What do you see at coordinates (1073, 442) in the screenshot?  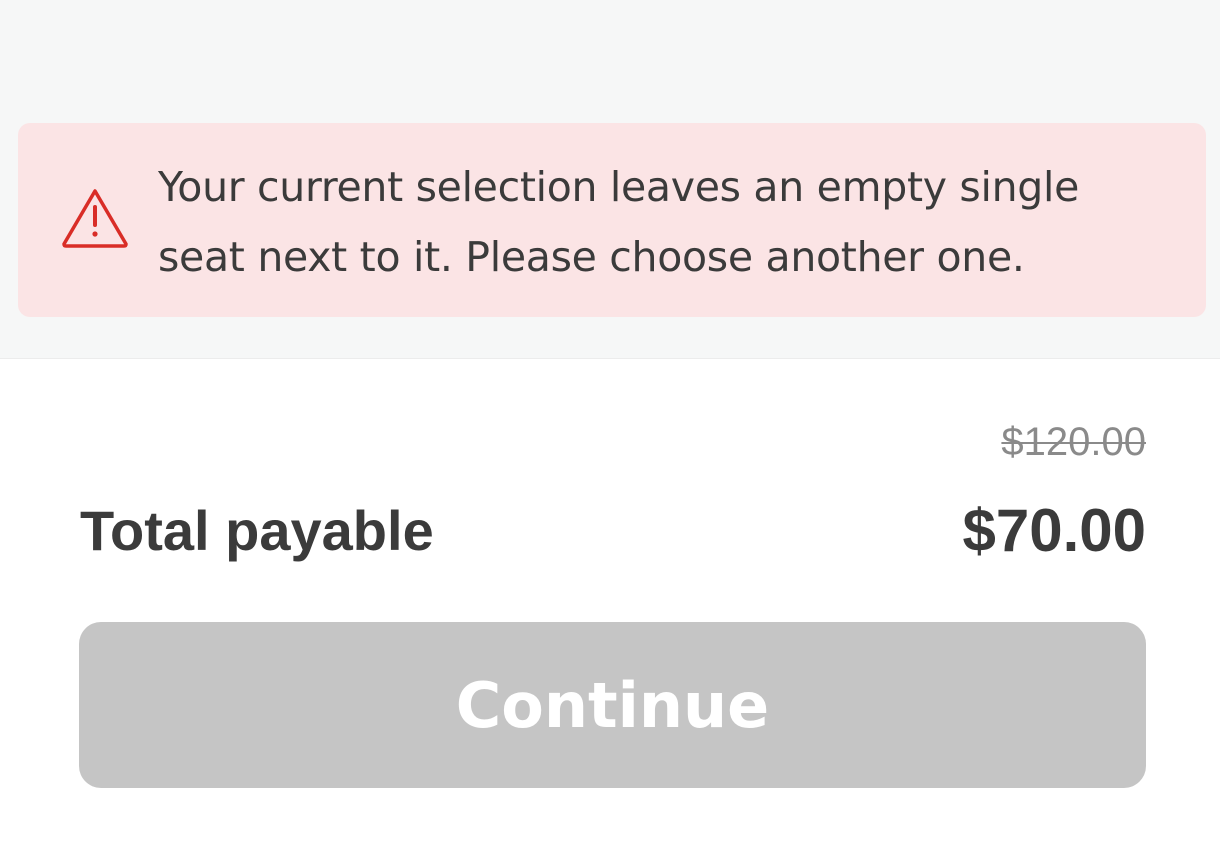 I see `original-price: $120.00` at bounding box center [1073, 442].